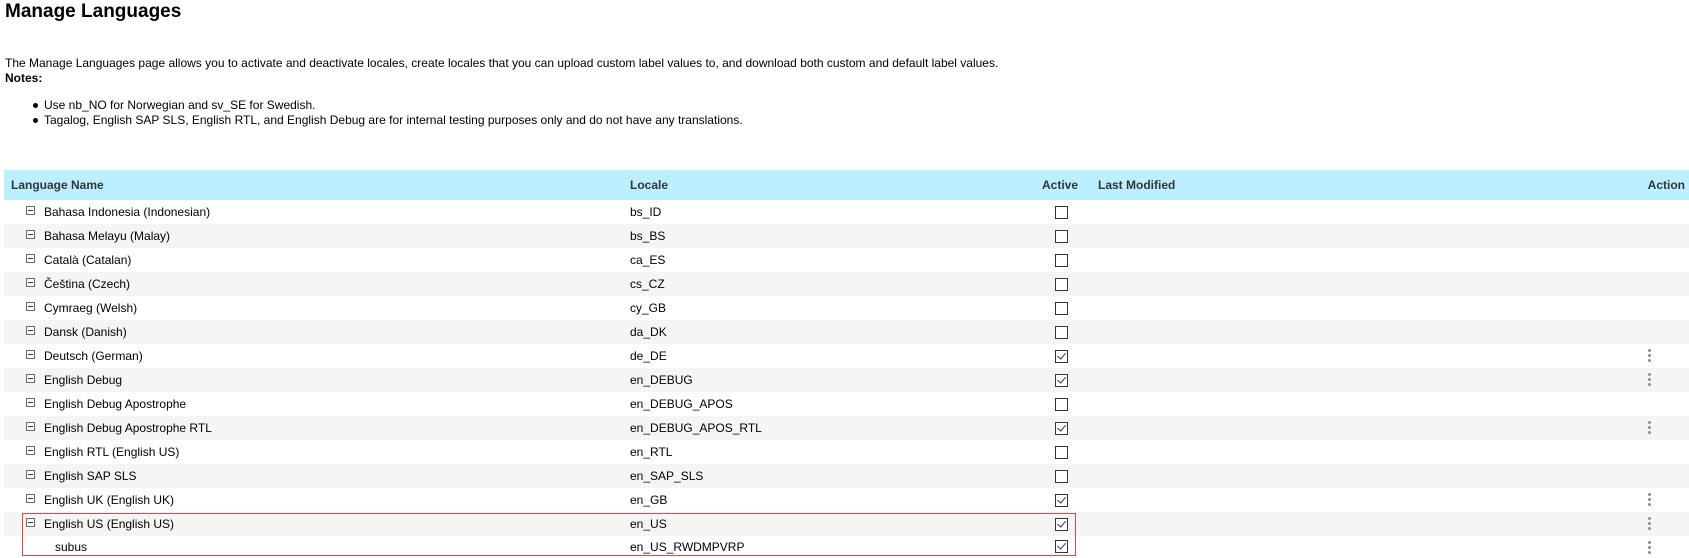 The image size is (1689, 558). What do you see at coordinates (846, 356) in the screenshot?
I see `table-row: Deutsch (German) de_DE` at bounding box center [846, 356].